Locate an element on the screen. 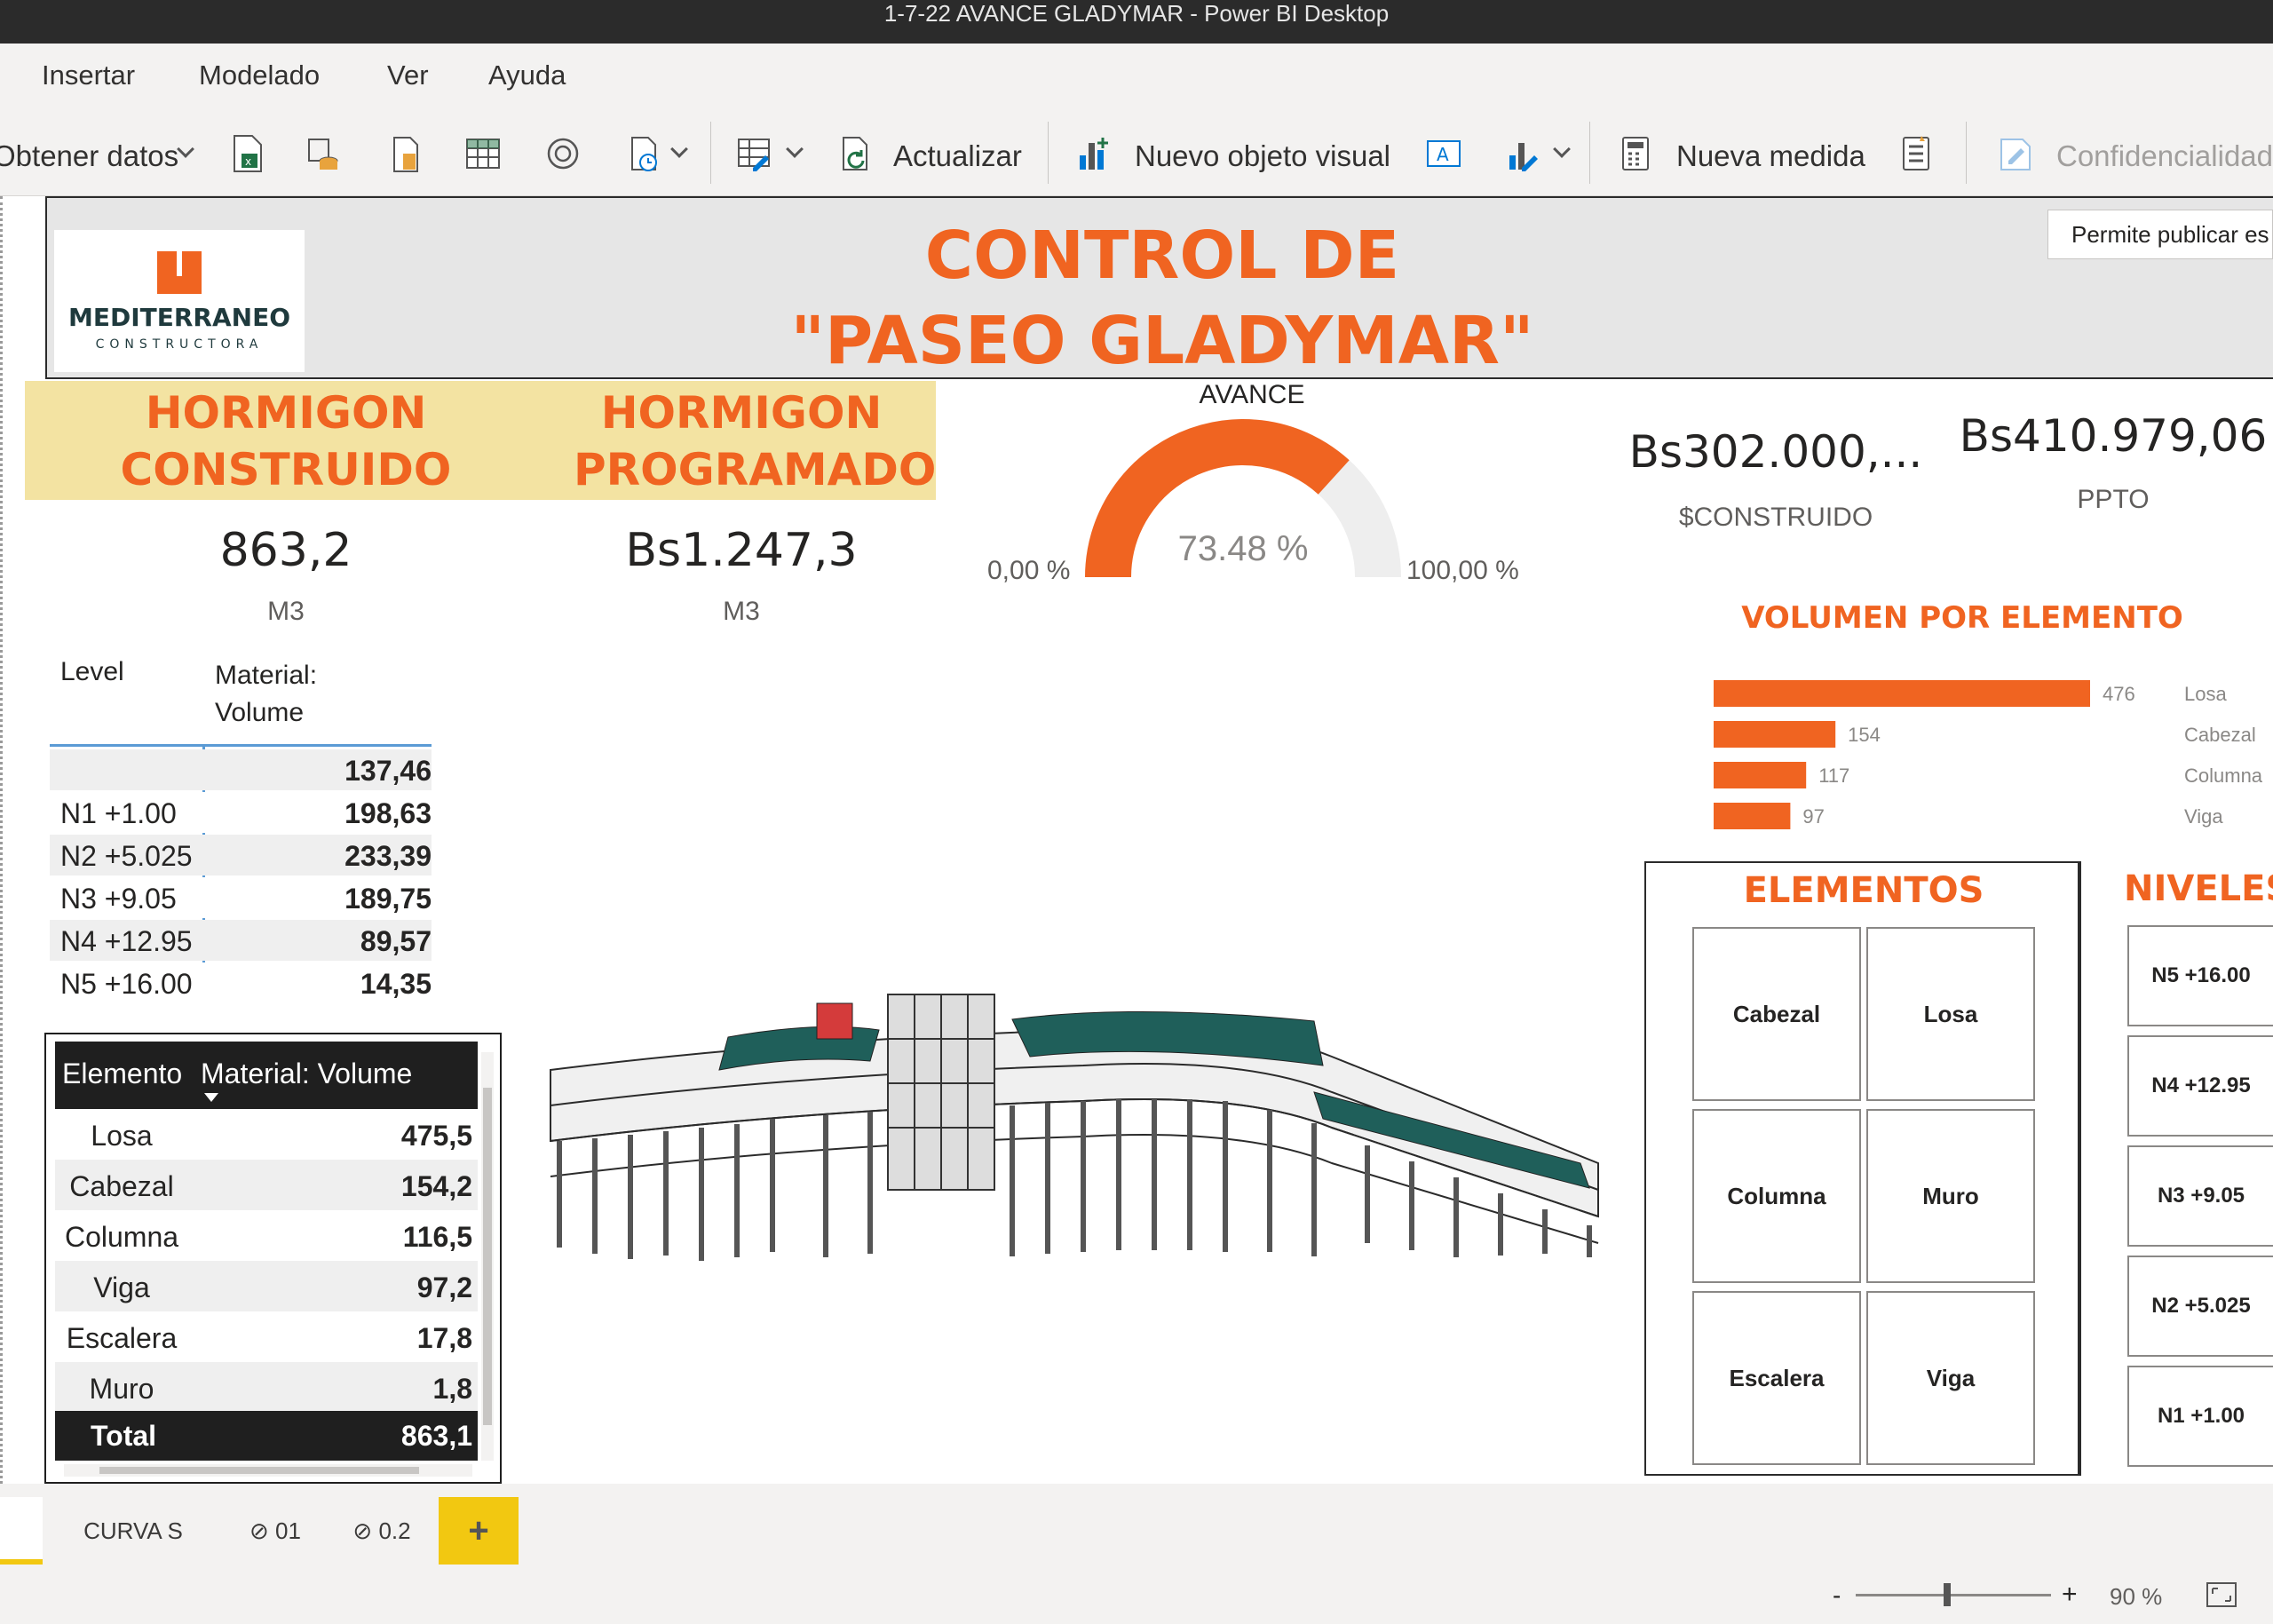 Image resolution: width=2273 pixels, height=1624 pixels. table-divider is located at coordinates (241, 745).